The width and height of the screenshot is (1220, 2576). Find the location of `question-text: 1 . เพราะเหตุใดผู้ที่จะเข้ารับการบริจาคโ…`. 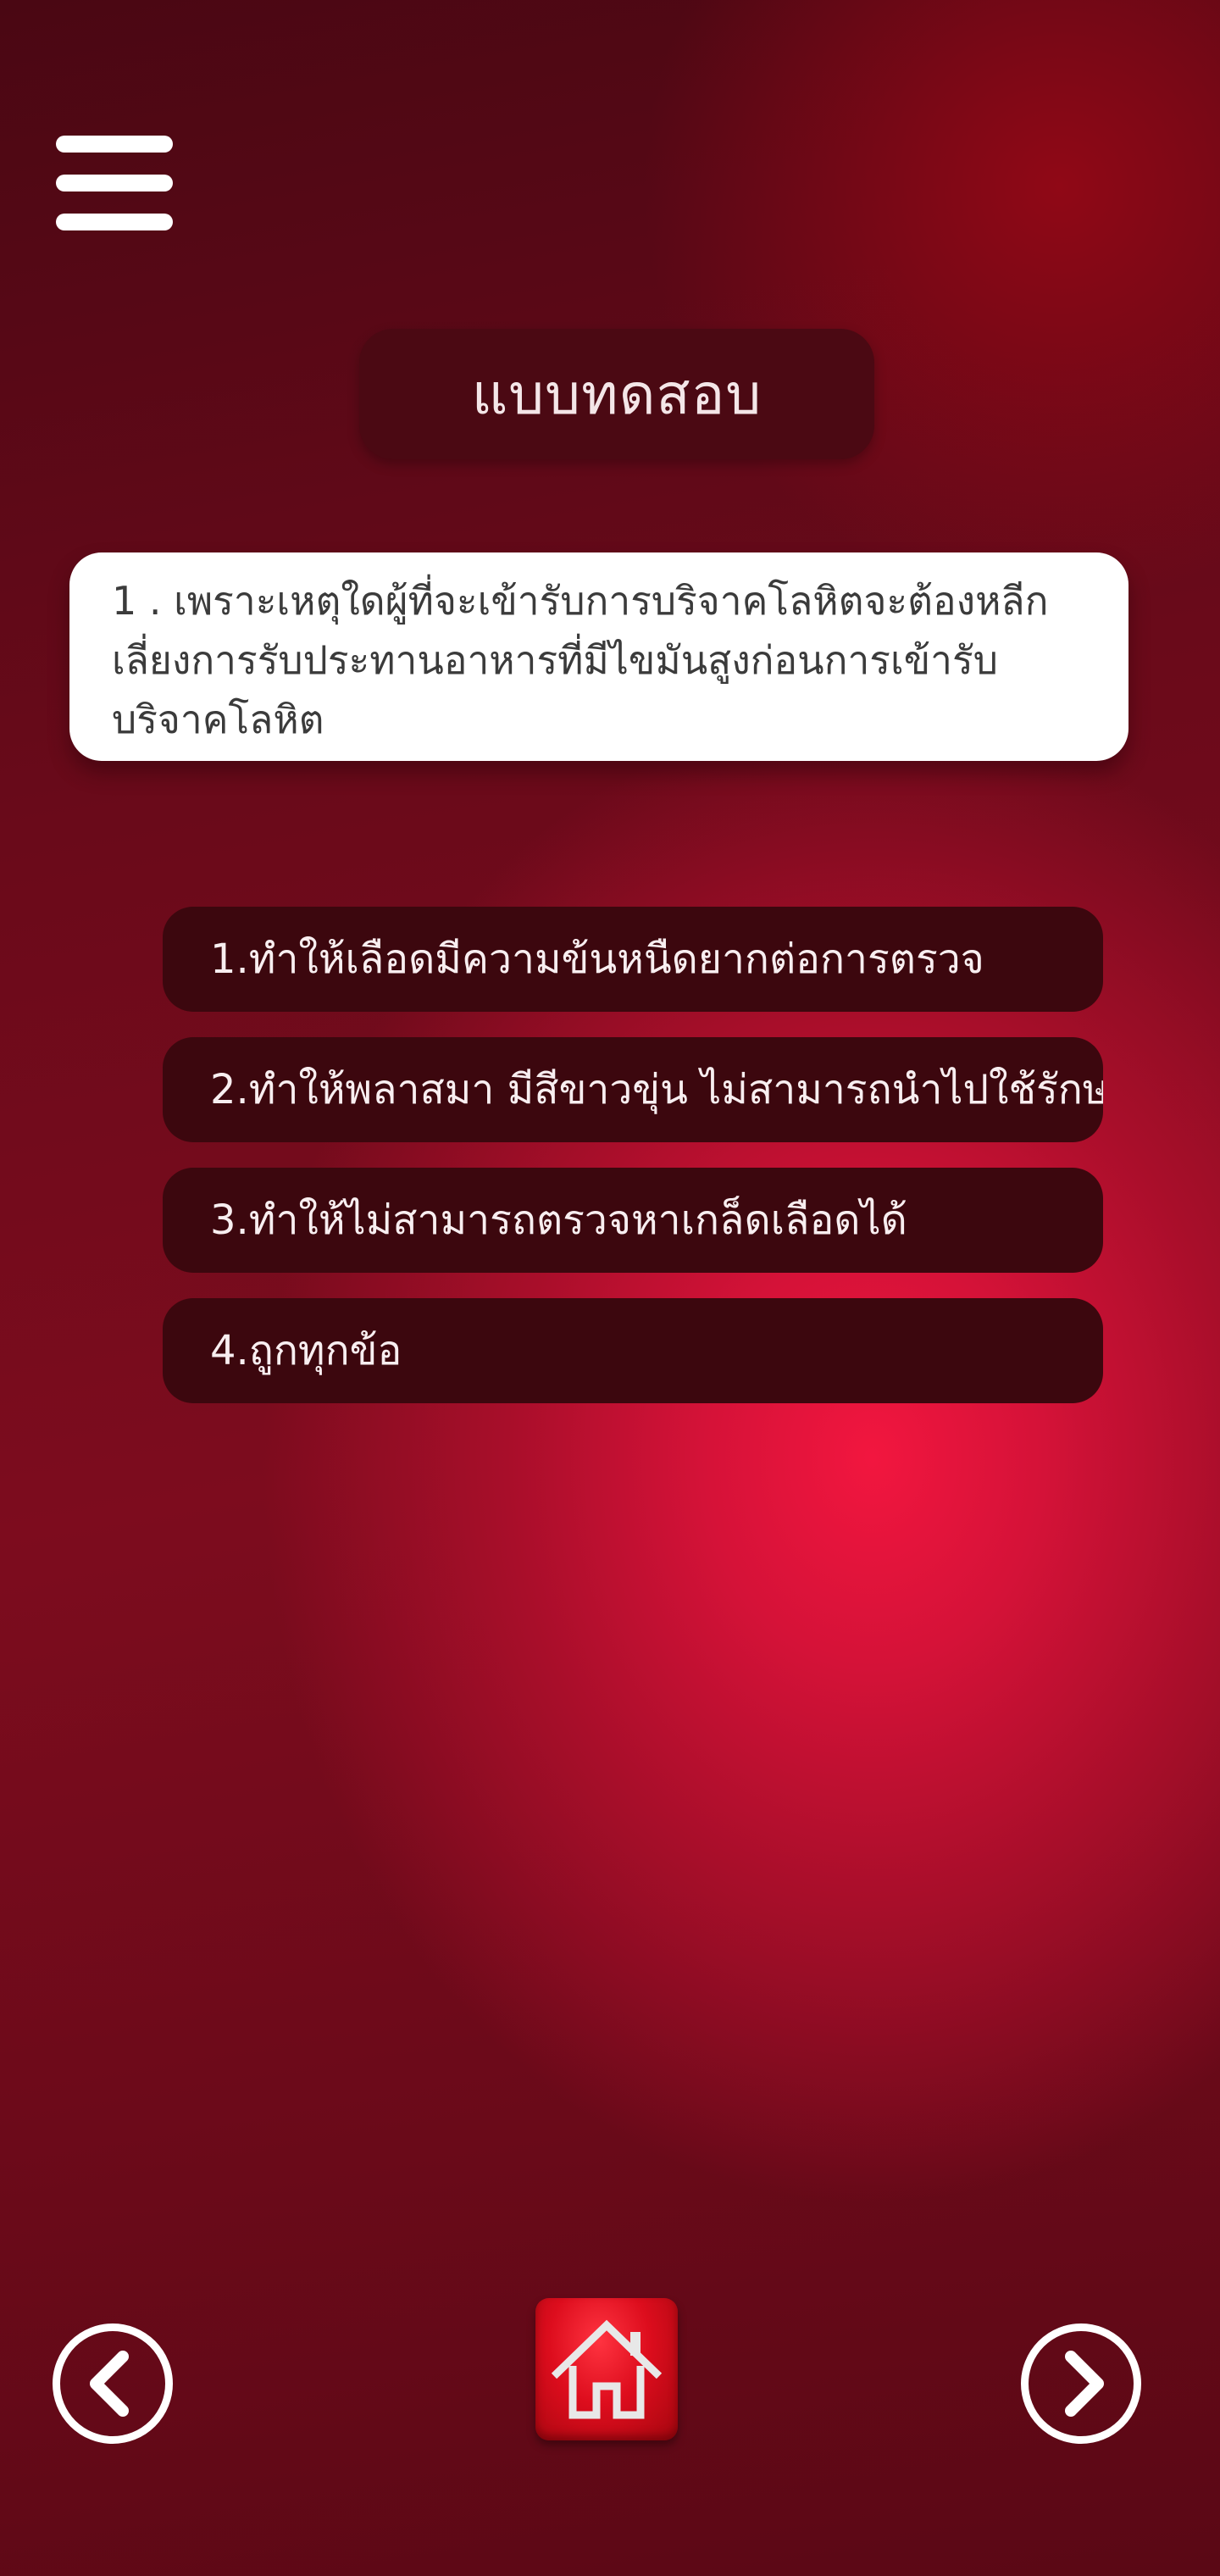

question-text: 1 . เพราะเหตุใดผู้ที่จะเข้ารับการบริจาคโ… is located at coordinates (580, 660).